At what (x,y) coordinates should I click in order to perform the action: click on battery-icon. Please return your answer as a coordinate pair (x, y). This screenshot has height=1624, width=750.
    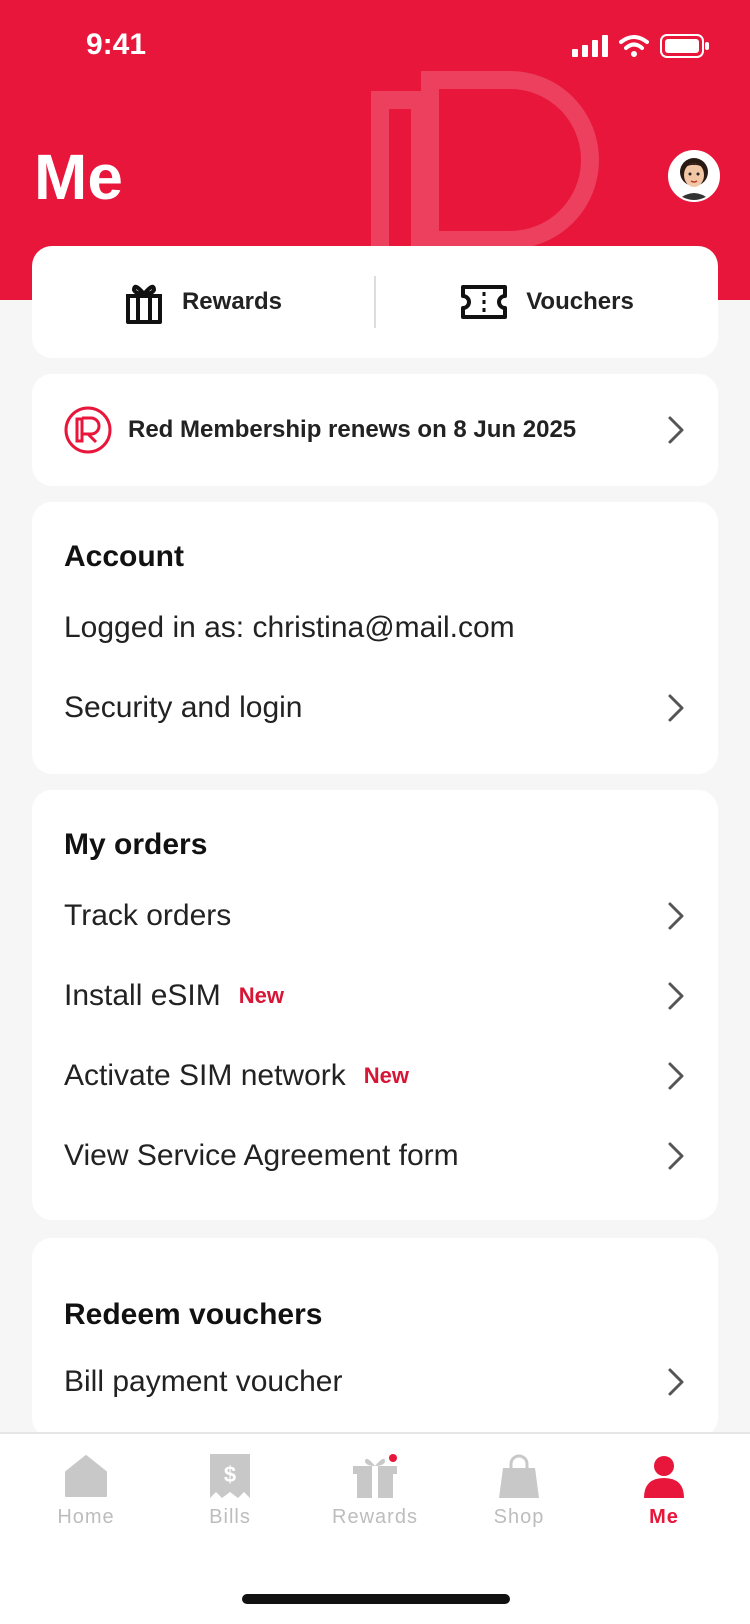
    Looking at the image, I should click on (684, 46).